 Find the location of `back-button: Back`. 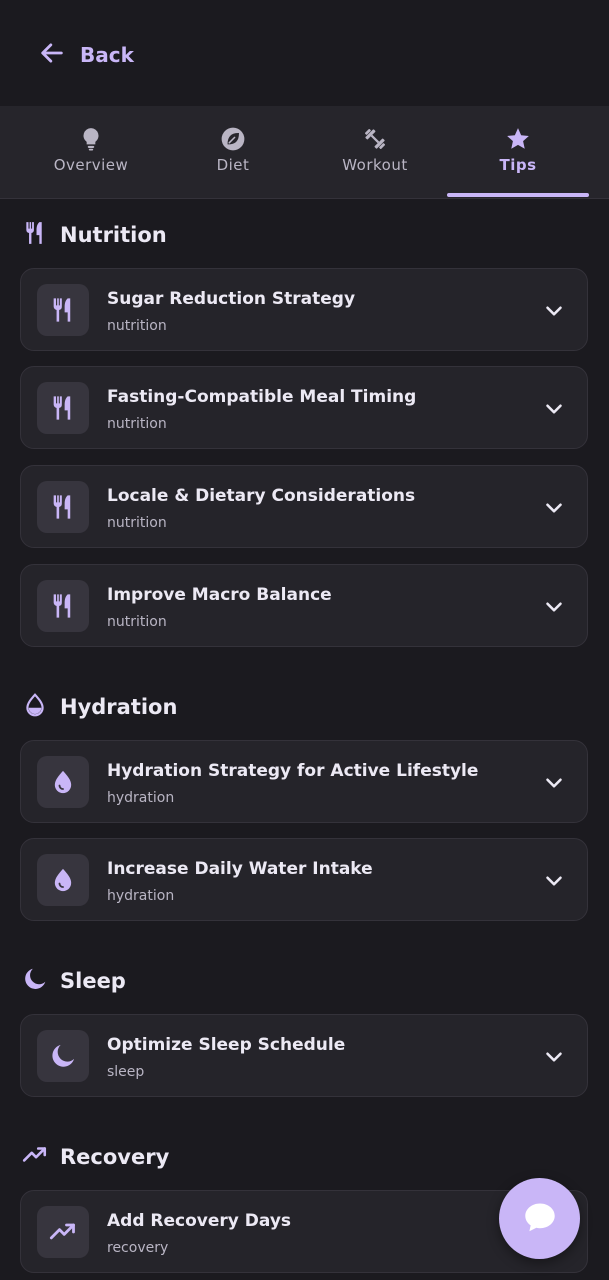

back-button: Back is located at coordinates (86, 55).